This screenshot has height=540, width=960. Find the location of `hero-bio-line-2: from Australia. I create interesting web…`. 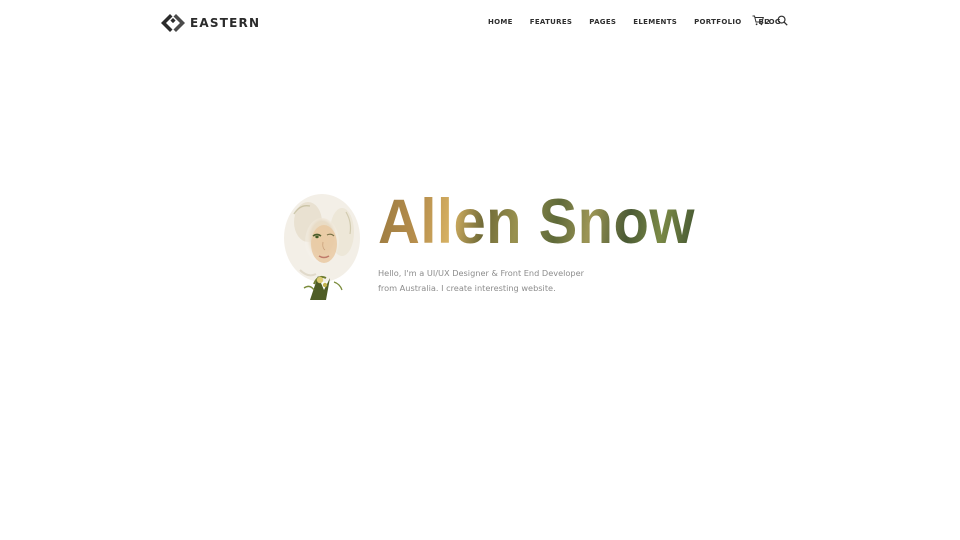

hero-bio-line-2: from Australia. I create interesting web… is located at coordinates (467, 288).